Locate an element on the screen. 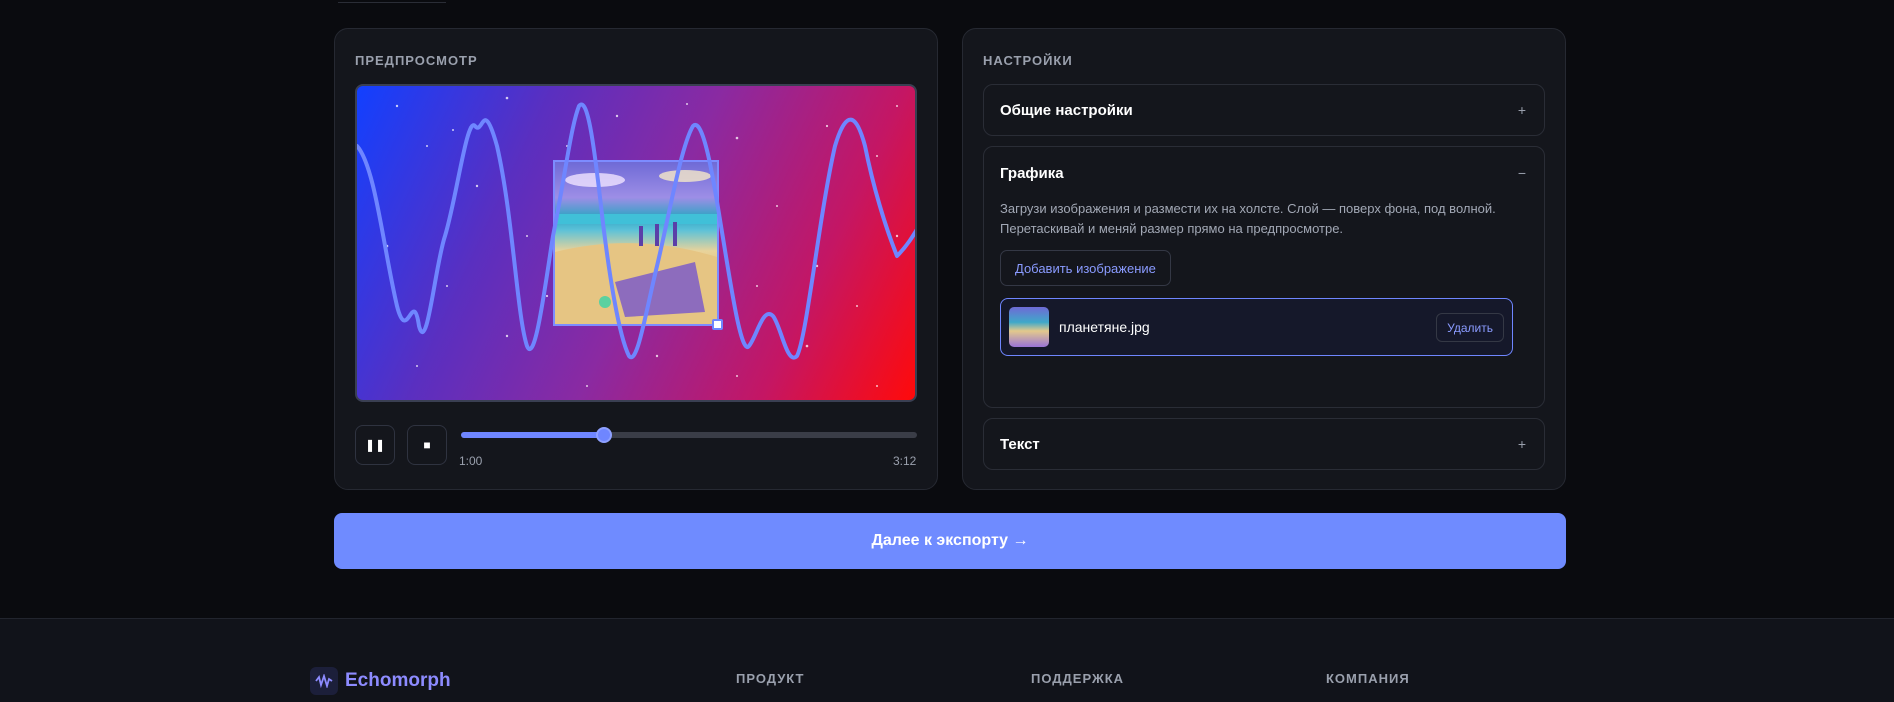 This screenshot has width=1894, height=702. stop-icon: ■ is located at coordinates (427, 445).